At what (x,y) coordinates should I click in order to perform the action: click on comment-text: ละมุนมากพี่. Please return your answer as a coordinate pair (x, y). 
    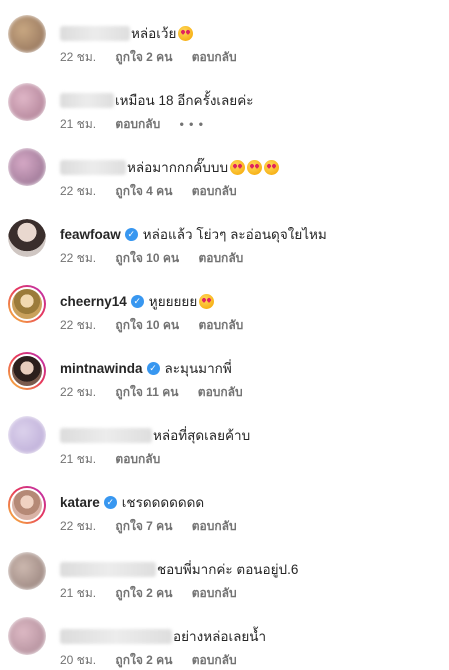
    Looking at the image, I should click on (198, 368).